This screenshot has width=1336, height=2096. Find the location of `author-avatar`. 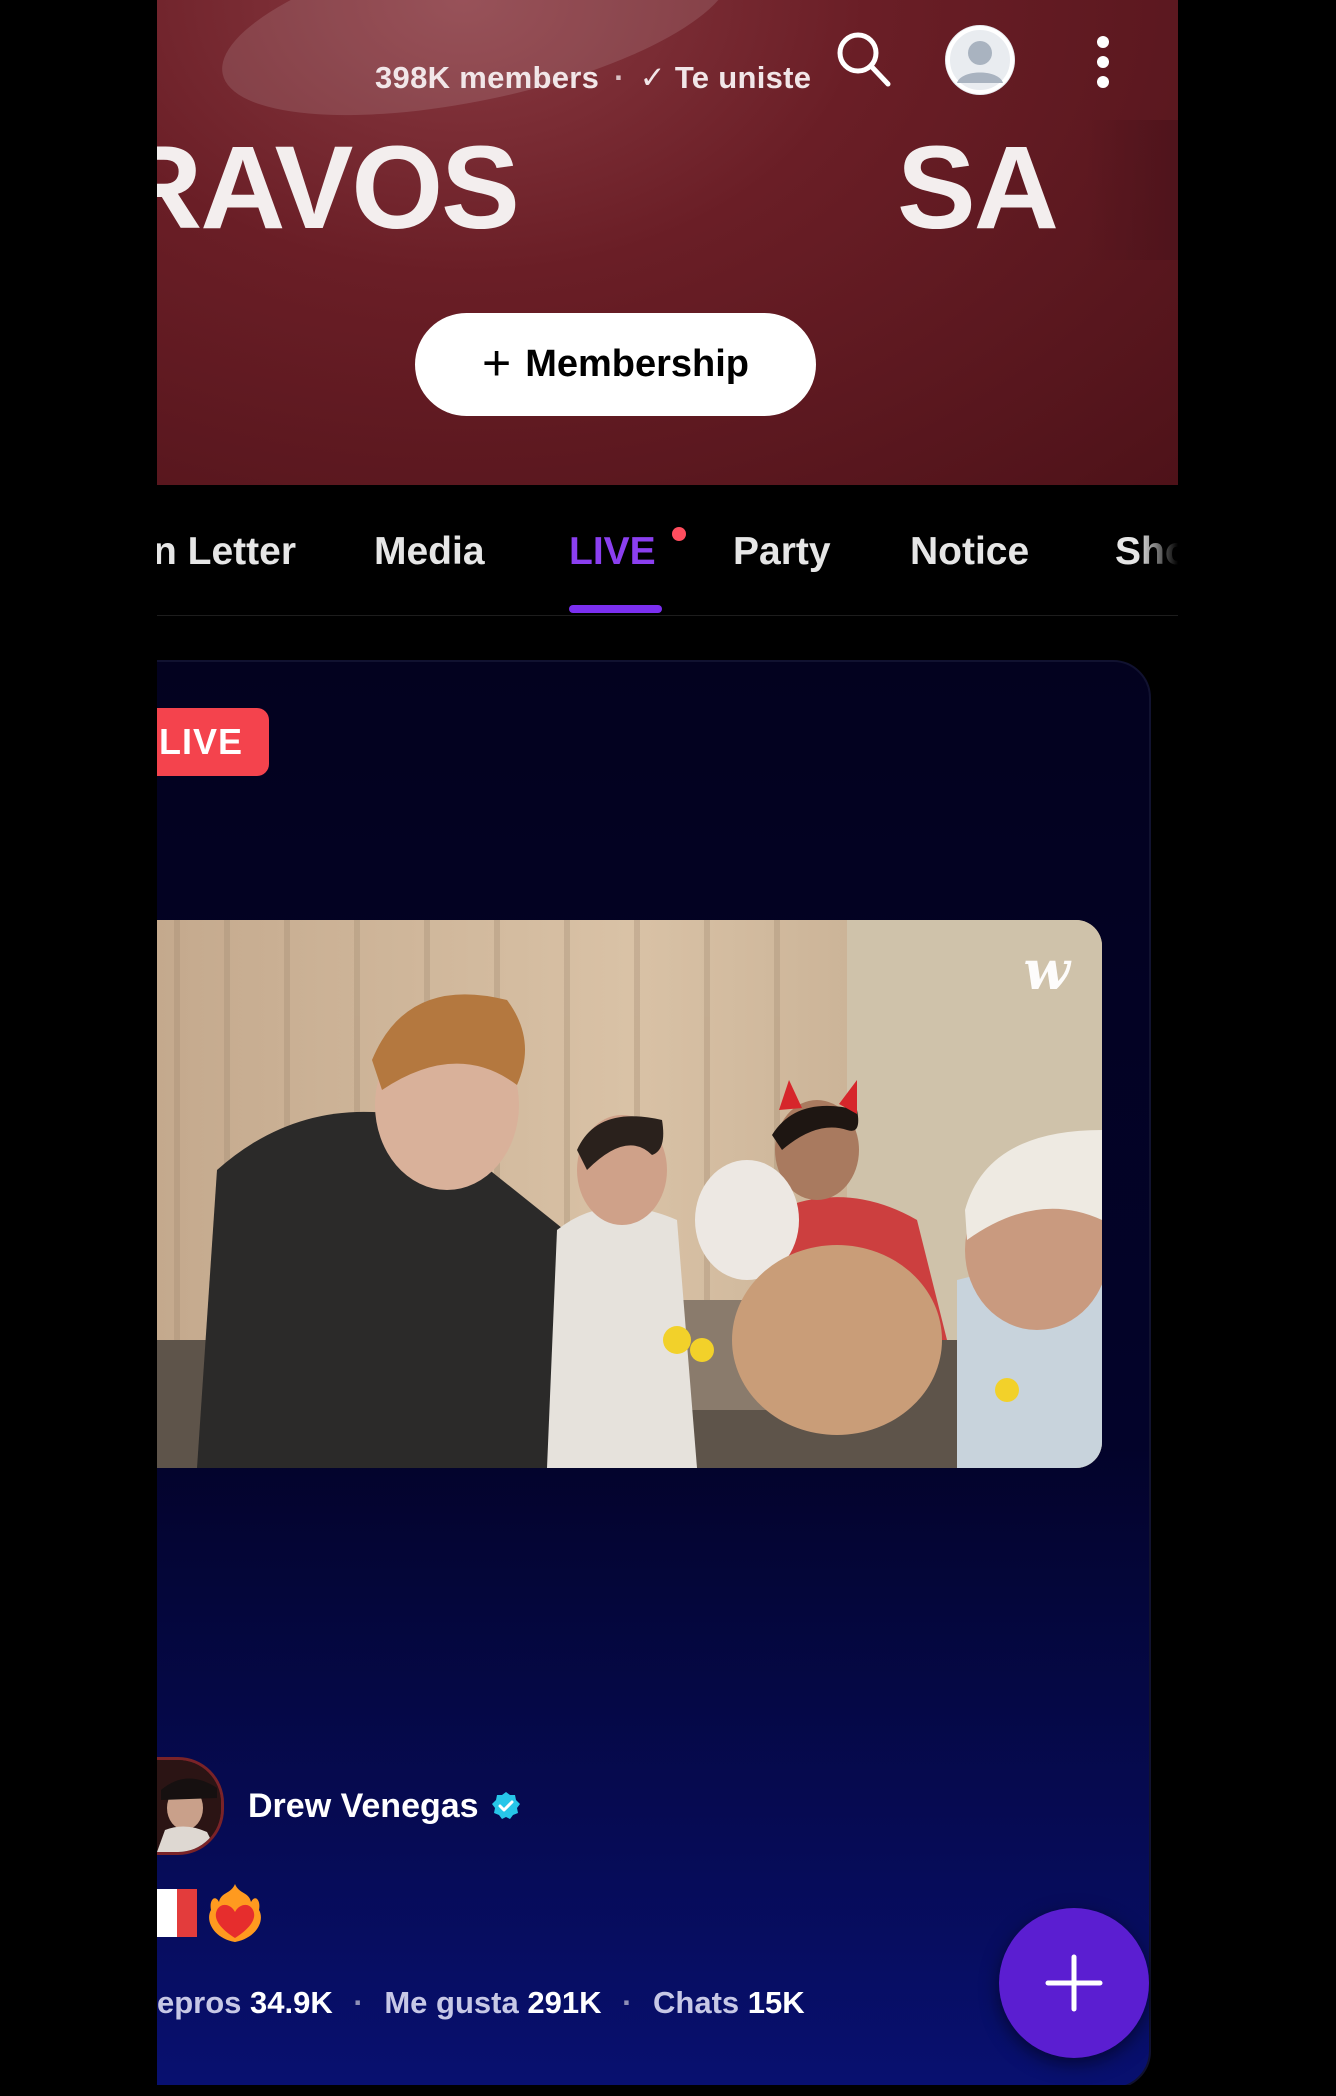

author-avatar is located at coordinates (190, 1806).